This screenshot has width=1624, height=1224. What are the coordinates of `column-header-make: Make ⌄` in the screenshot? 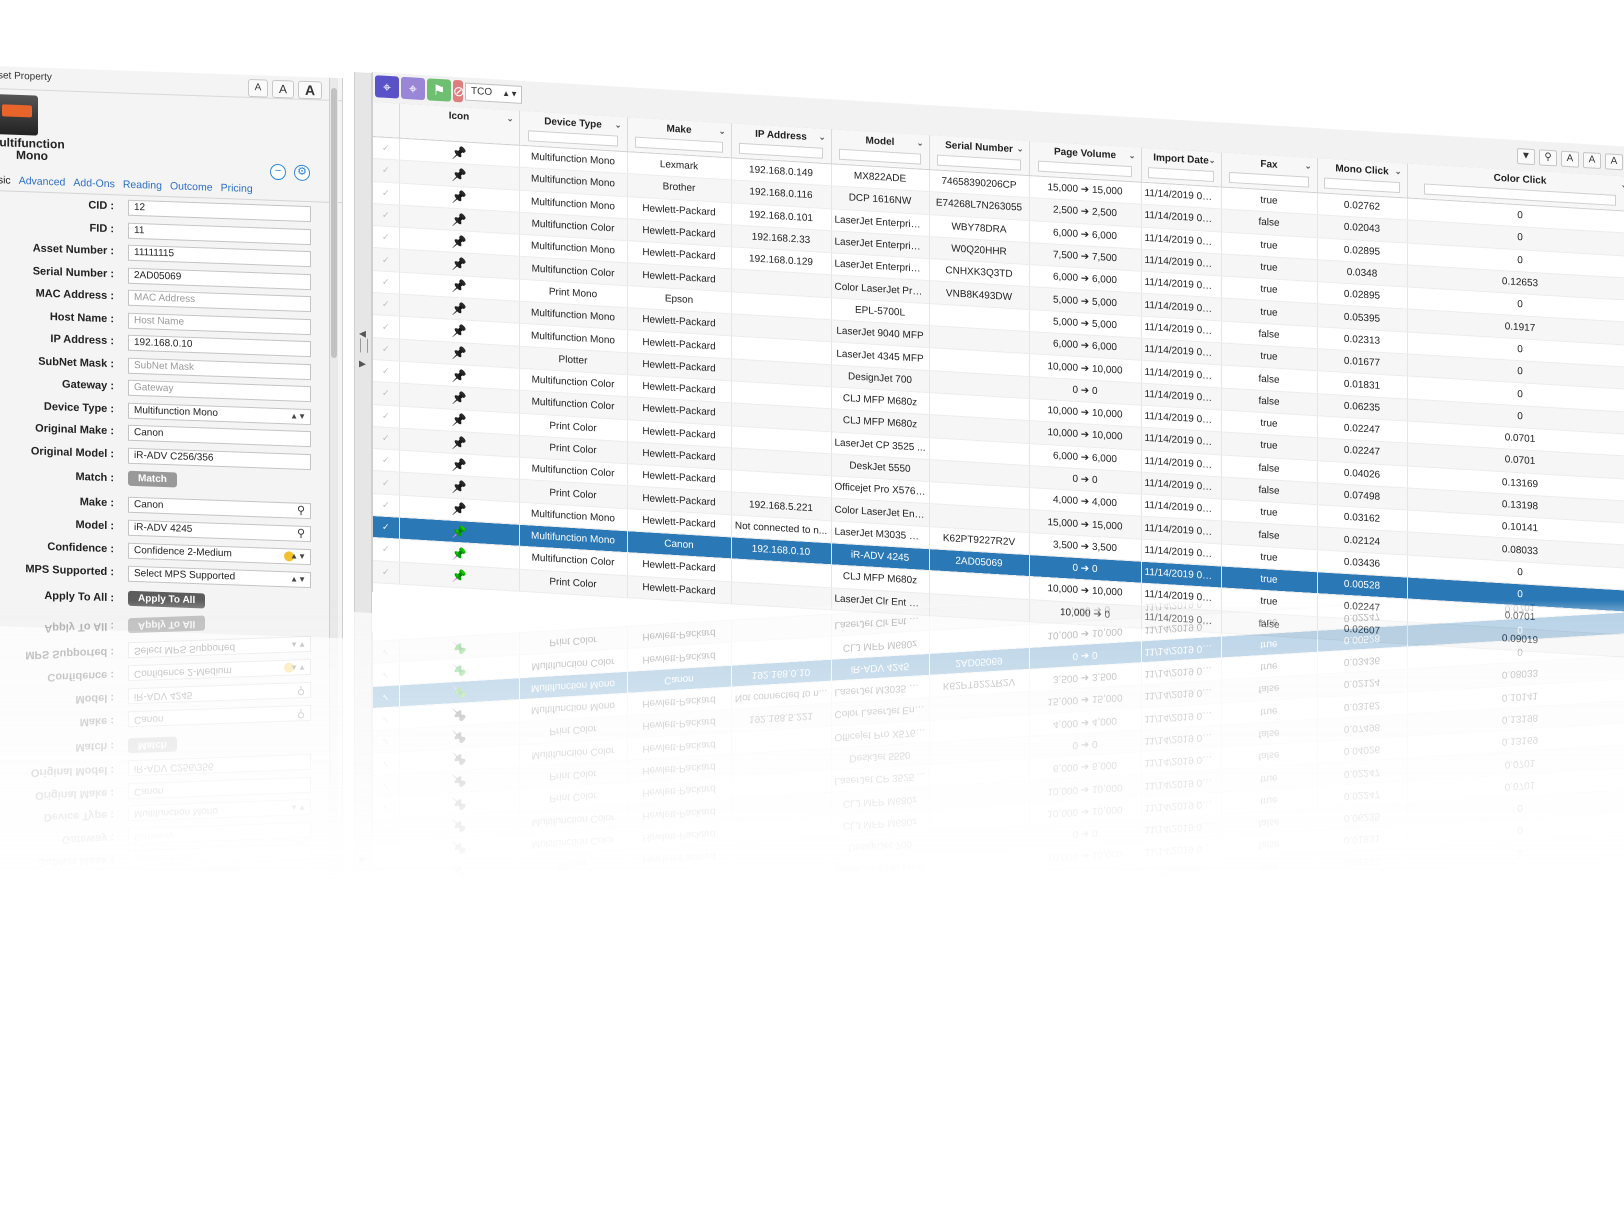 It's located at (679, 137).